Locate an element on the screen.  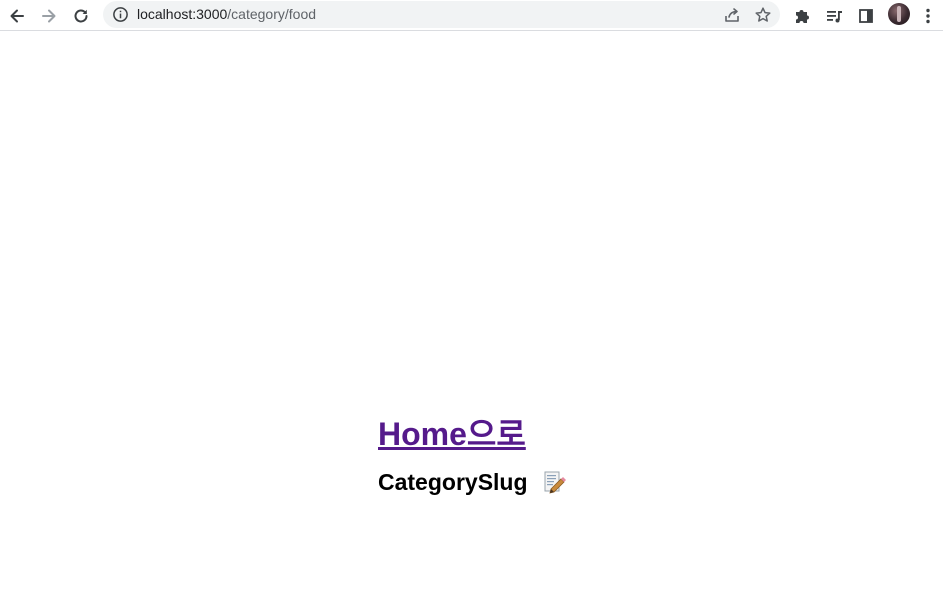
forward-button is located at coordinates (49, 16).